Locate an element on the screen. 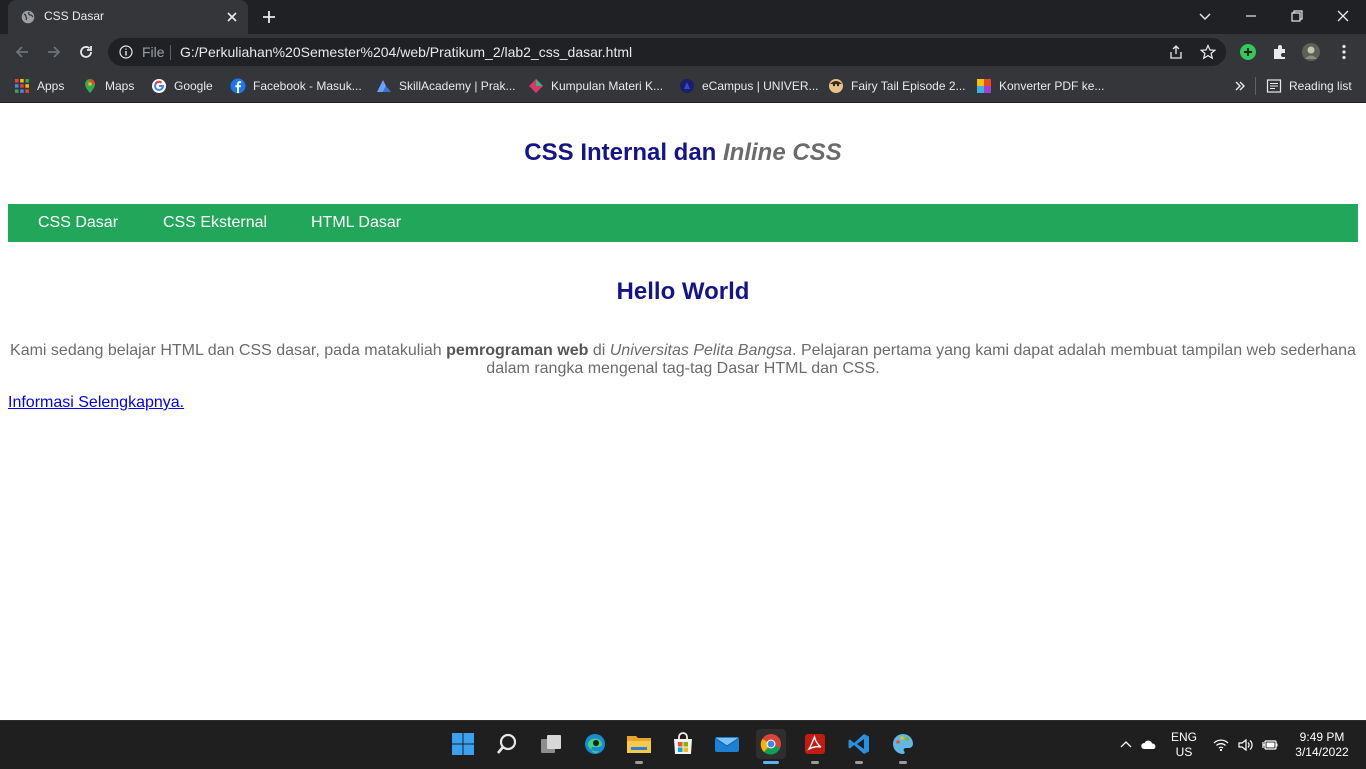  globe-icon is located at coordinates (28, 17).